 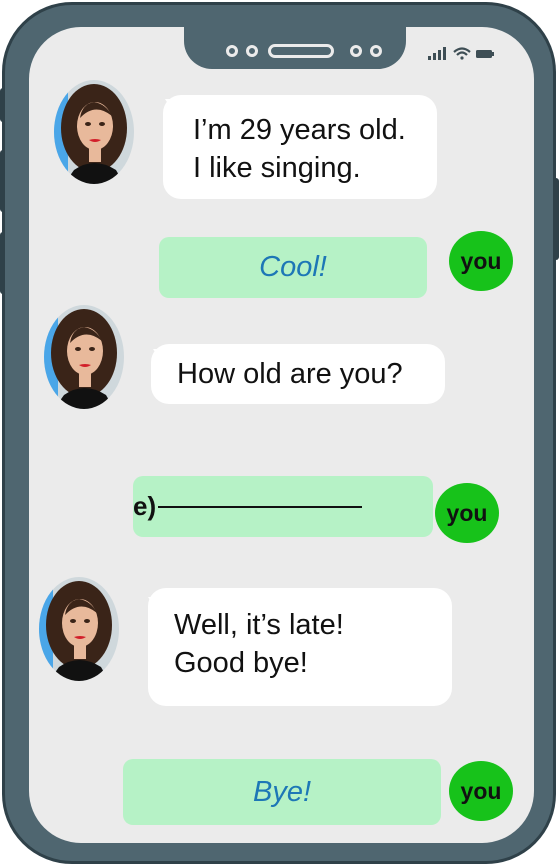 I want to click on status-bar, so click(x=461, y=53).